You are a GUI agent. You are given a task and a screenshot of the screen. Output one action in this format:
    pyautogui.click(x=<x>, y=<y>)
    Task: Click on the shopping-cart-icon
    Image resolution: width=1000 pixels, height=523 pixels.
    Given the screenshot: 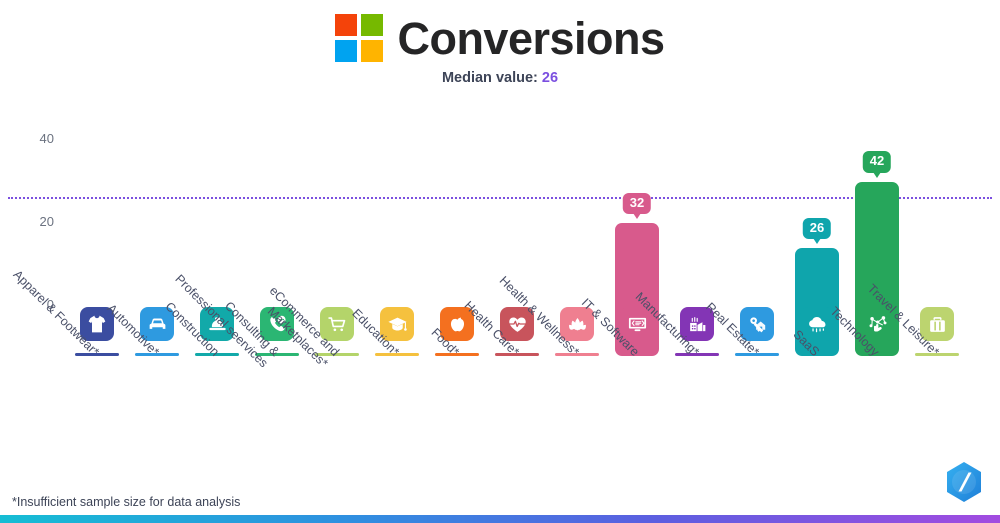 What is the action you would take?
    pyautogui.click(x=337, y=324)
    